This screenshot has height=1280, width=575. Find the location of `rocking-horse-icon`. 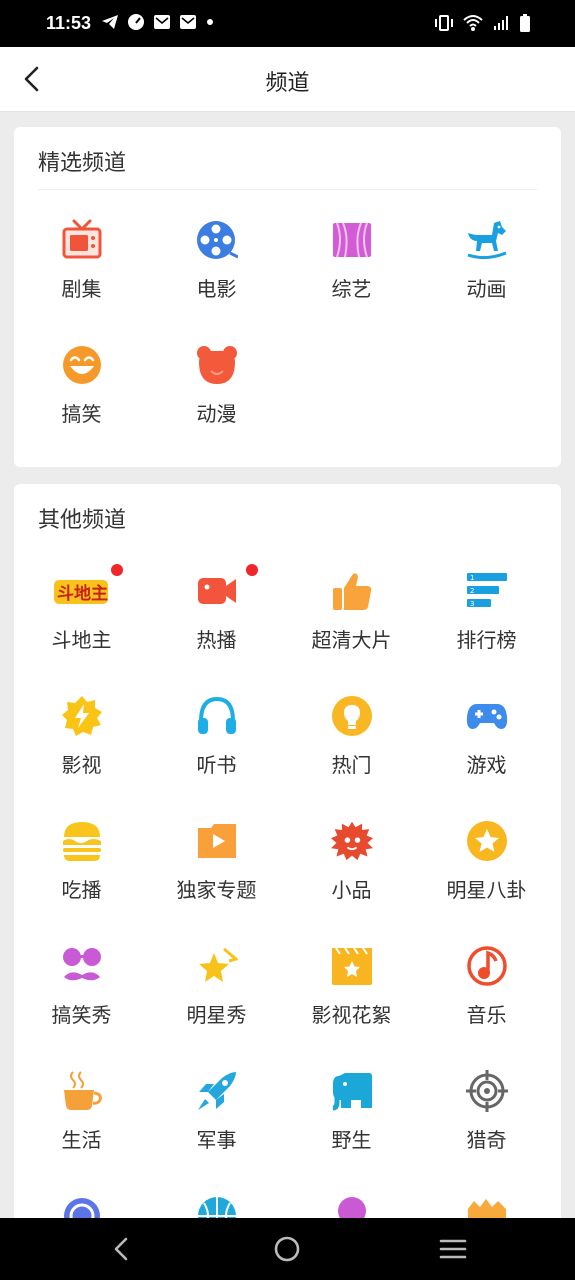

rocking-horse-icon is located at coordinates (487, 240).